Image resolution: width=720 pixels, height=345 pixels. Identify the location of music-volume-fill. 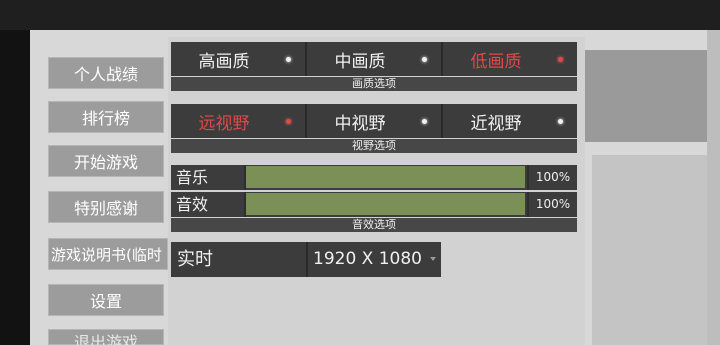
(385, 177).